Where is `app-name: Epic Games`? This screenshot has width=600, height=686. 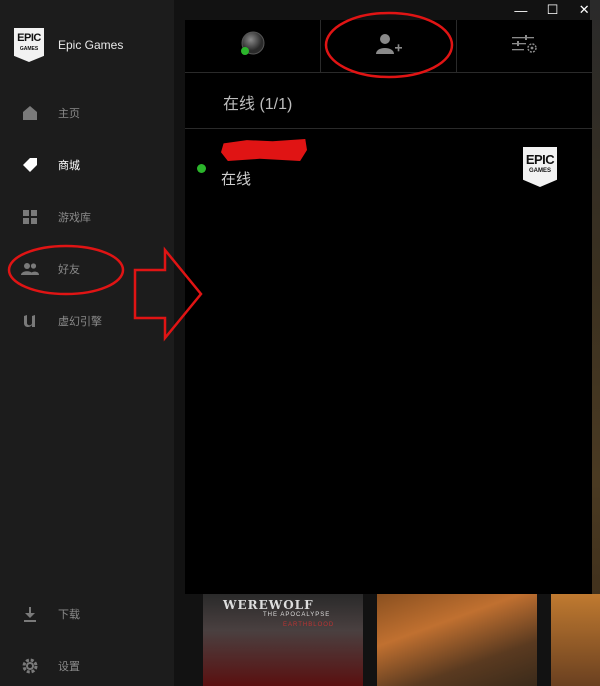
app-name: Epic Games is located at coordinates (91, 45).